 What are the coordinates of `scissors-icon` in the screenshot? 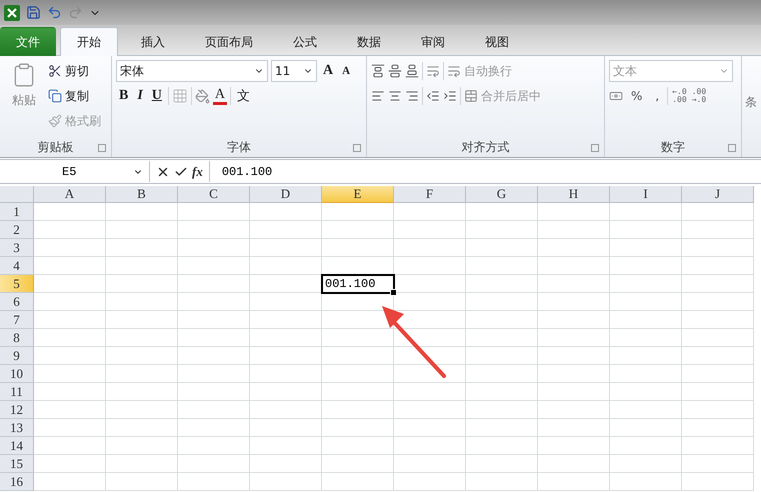 It's located at (55, 71).